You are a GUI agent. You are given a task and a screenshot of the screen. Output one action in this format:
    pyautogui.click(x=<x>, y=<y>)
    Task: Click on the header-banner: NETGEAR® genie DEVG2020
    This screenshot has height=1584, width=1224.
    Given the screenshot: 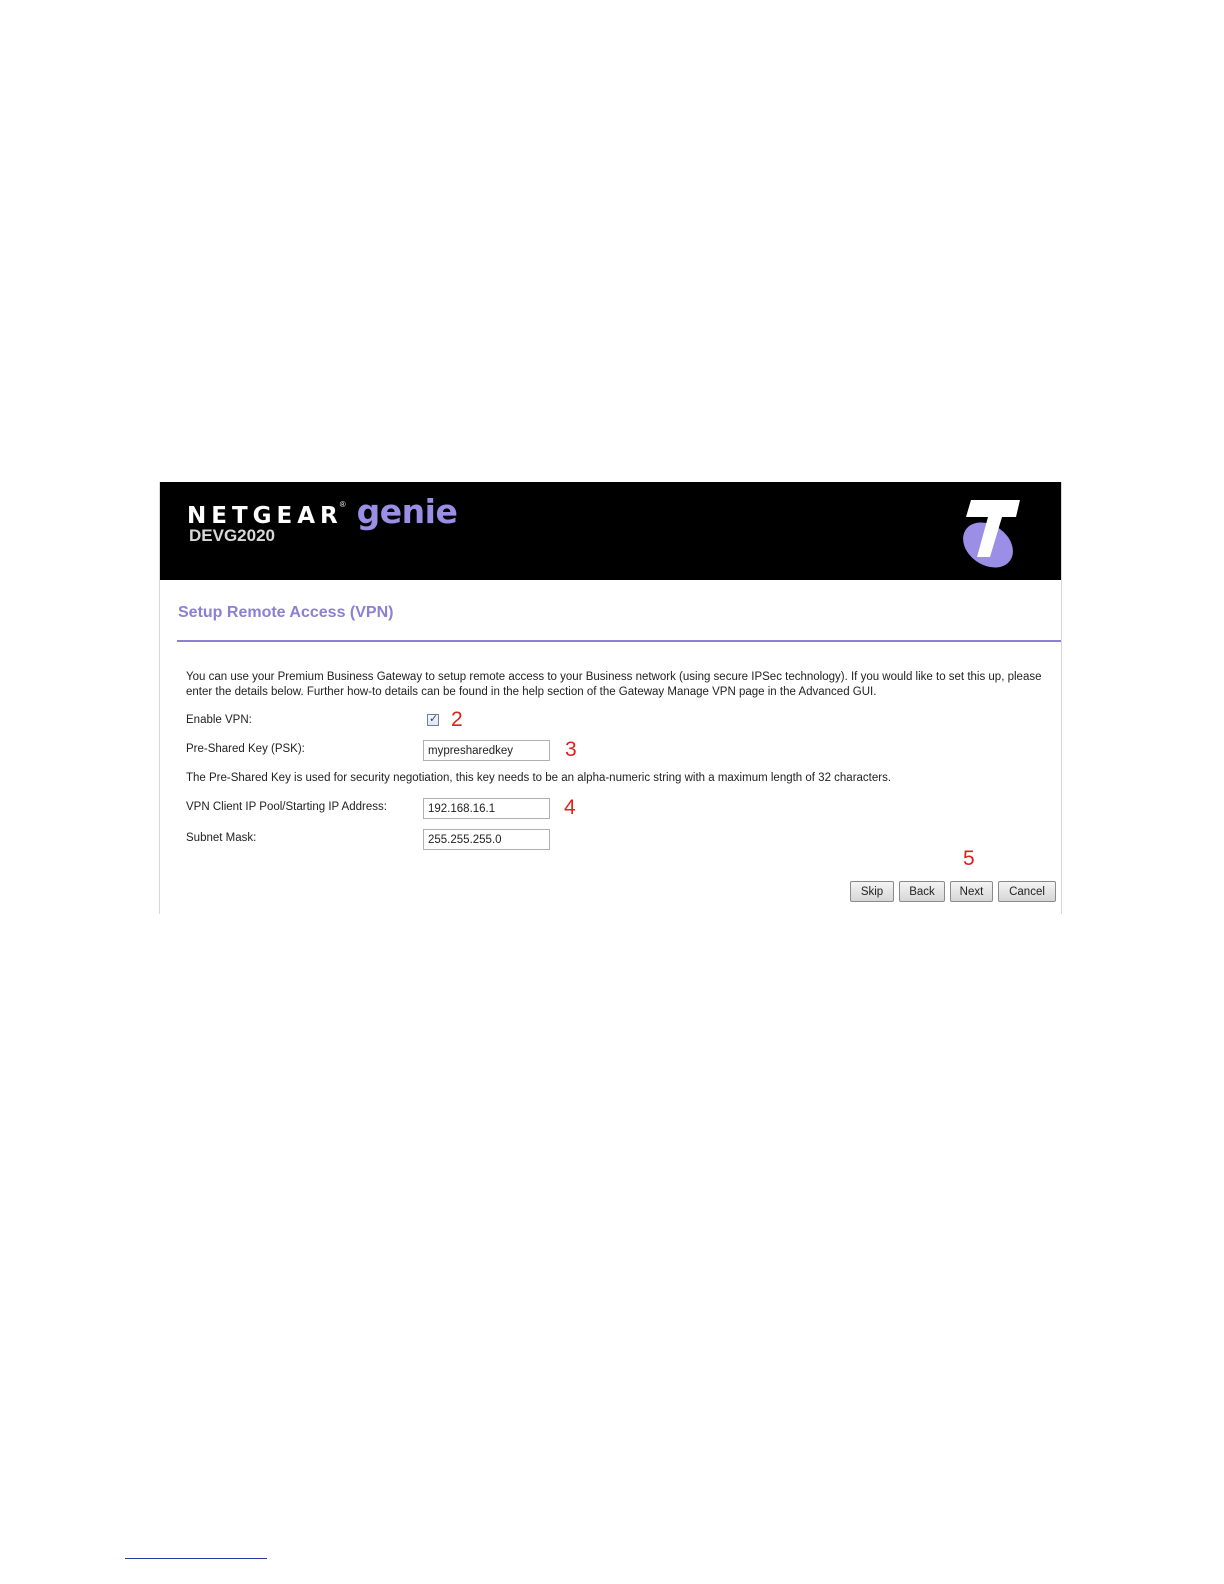 What is the action you would take?
    pyautogui.click(x=610, y=531)
    